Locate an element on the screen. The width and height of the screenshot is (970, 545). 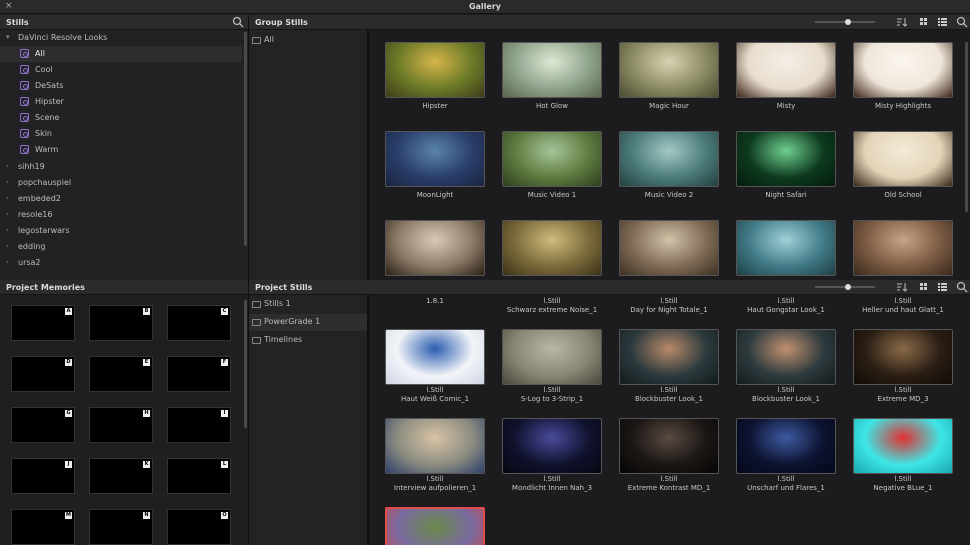
tree-item-davinci-resolve-looks: ▾ DaVinci Resolve Looks is located at coordinates (121, 38).